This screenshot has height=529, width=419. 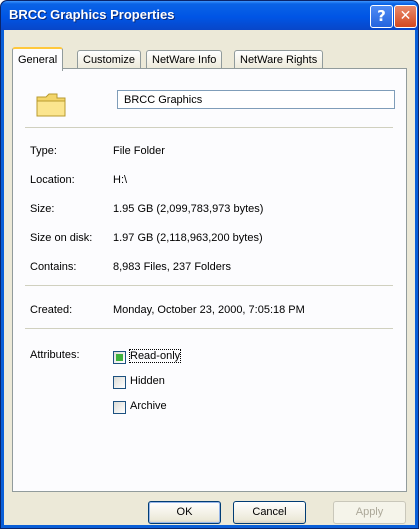 What do you see at coordinates (43, 151) in the screenshot?
I see `type-label: Type:` at bounding box center [43, 151].